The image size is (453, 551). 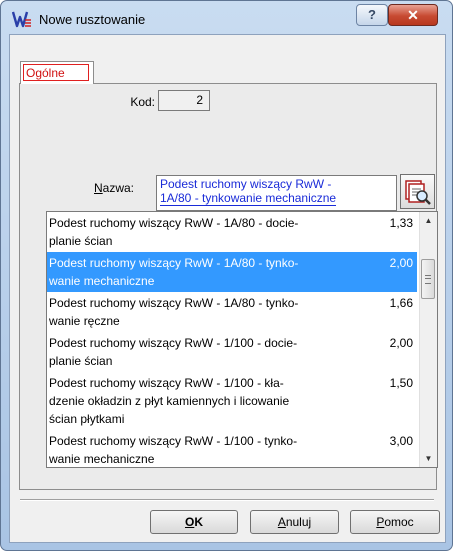 What do you see at coordinates (248, 198) in the screenshot?
I see `nazwa-line-2: 1A/80 - tynkowanie mechaniczne` at bounding box center [248, 198].